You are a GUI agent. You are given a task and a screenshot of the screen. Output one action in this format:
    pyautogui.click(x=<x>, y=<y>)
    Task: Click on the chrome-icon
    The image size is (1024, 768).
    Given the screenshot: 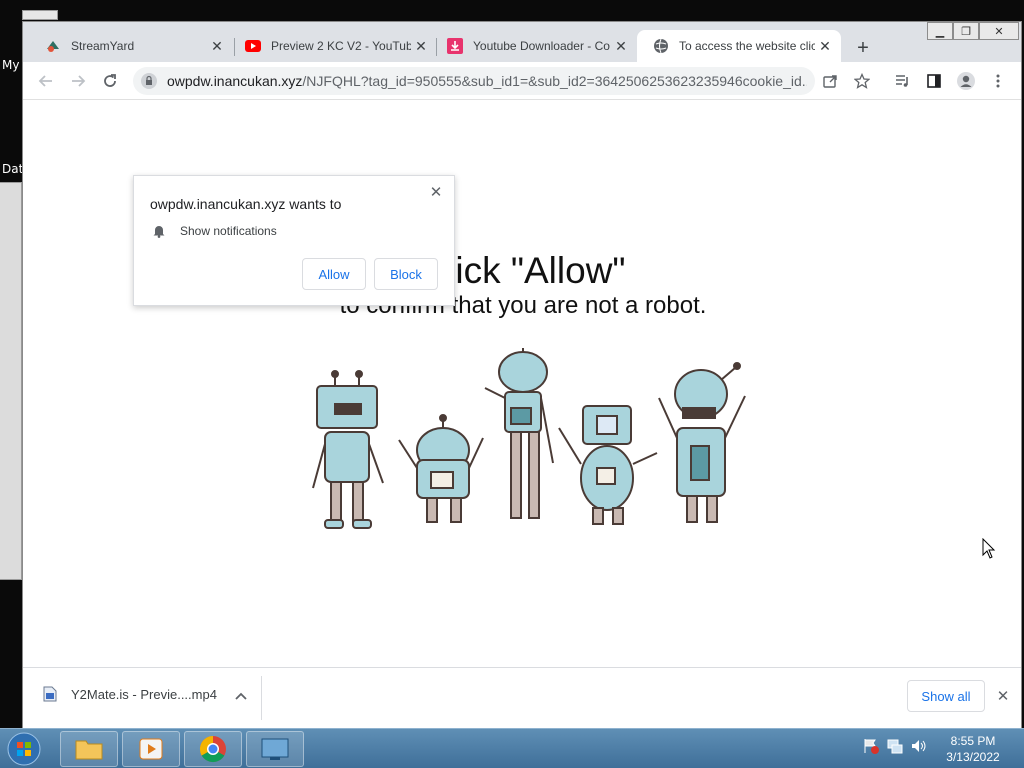 What is the action you would take?
    pyautogui.click(x=212, y=749)
    